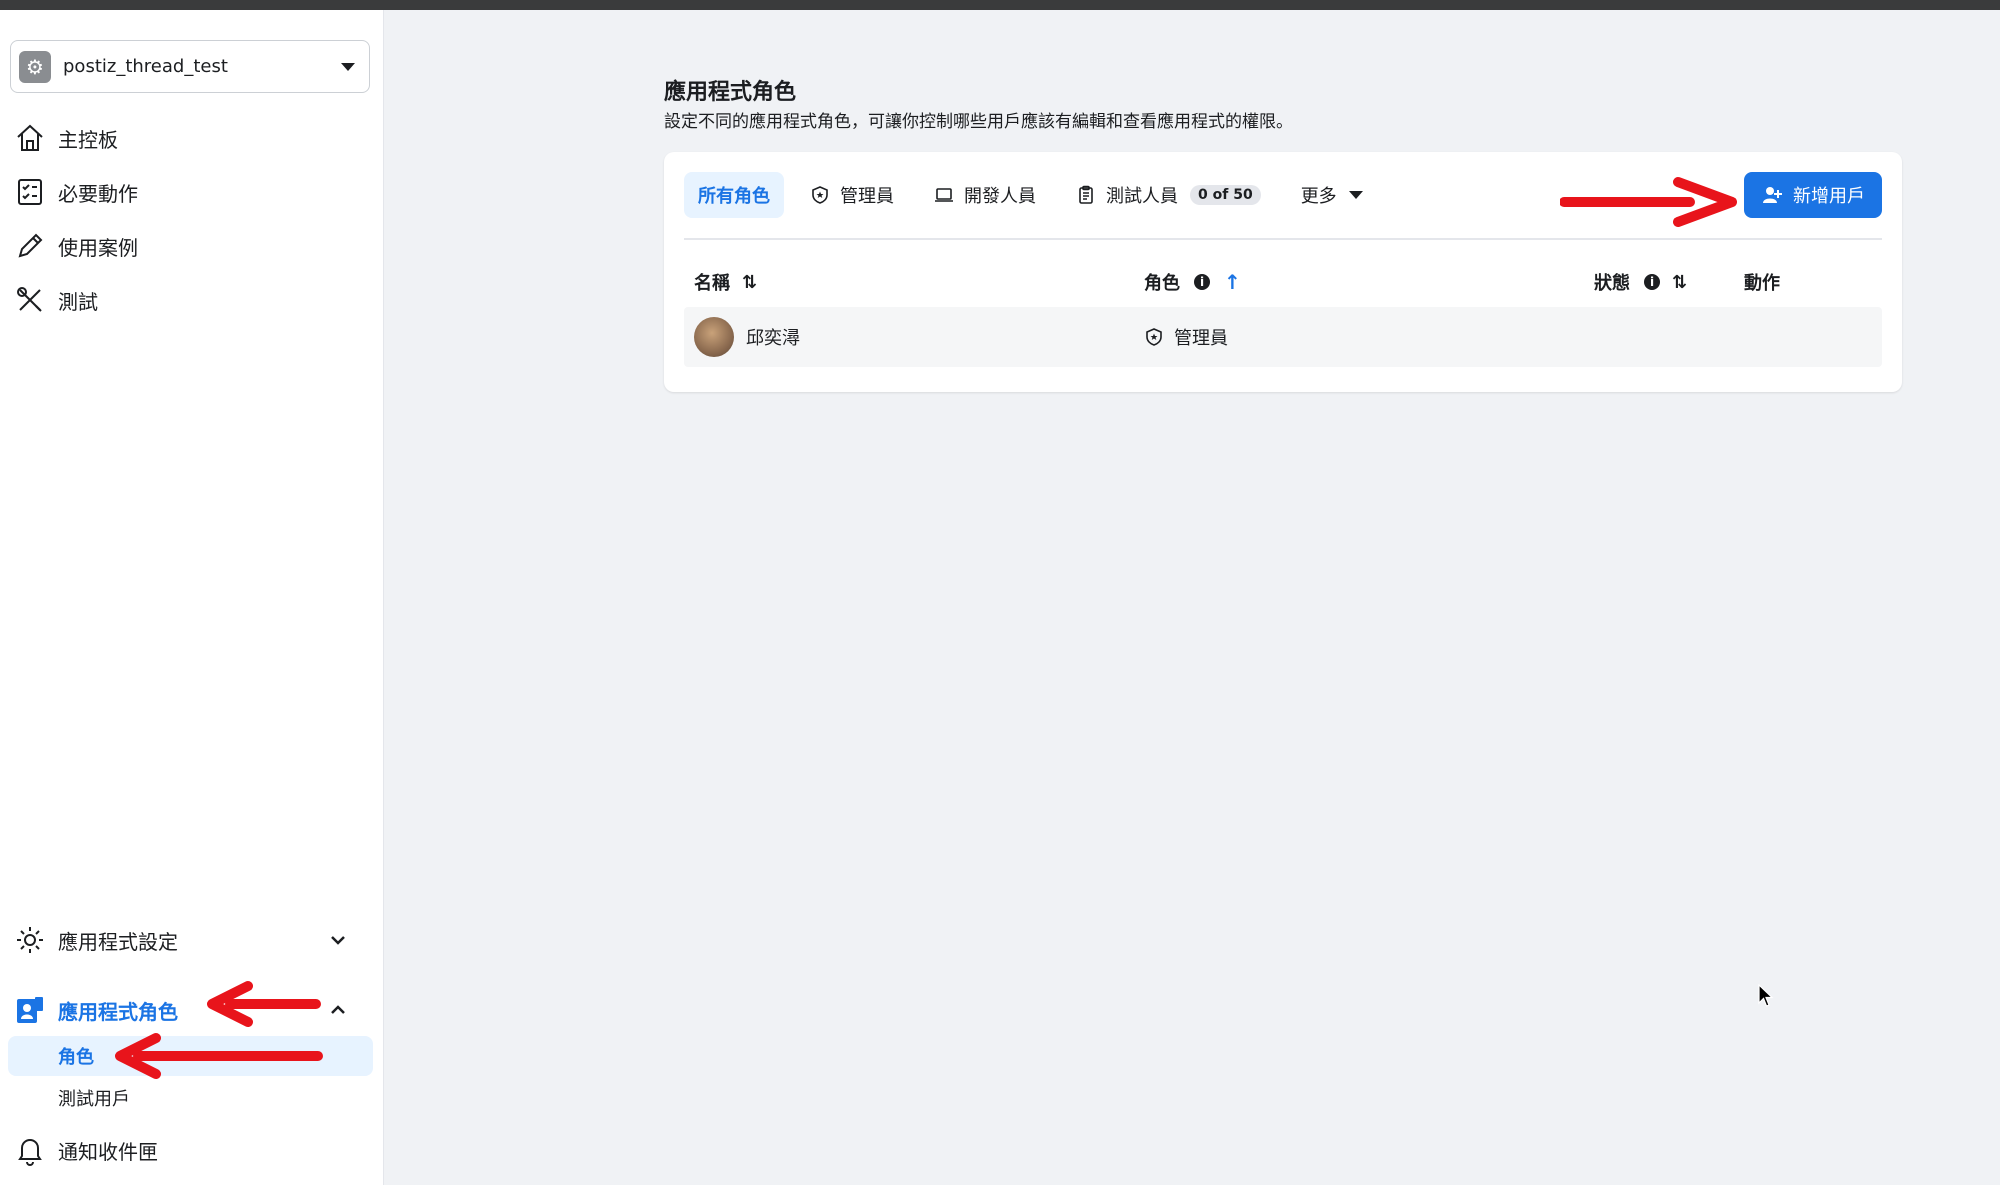 This screenshot has height=1185, width=2000. I want to click on tab-label: 測試人員, so click(1142, 196).